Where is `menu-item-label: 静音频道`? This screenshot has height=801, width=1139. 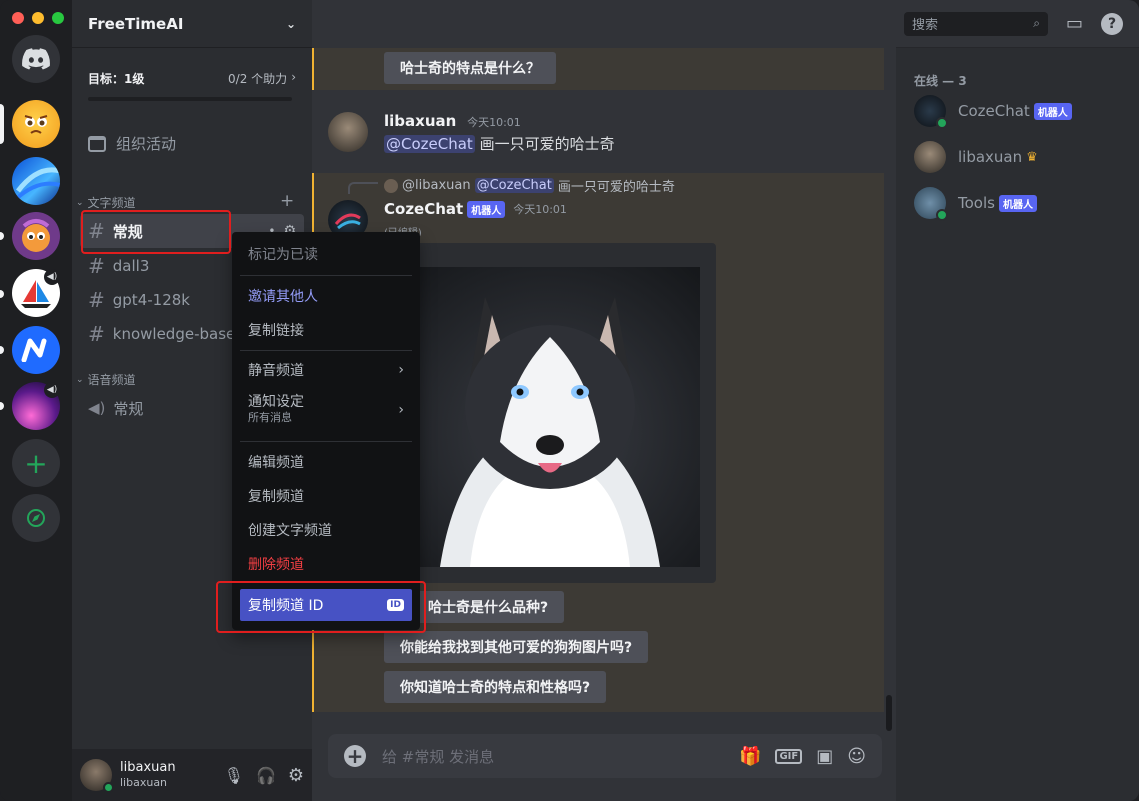
menu-item-label: 静音频道 is located at coordinates (276, 371).